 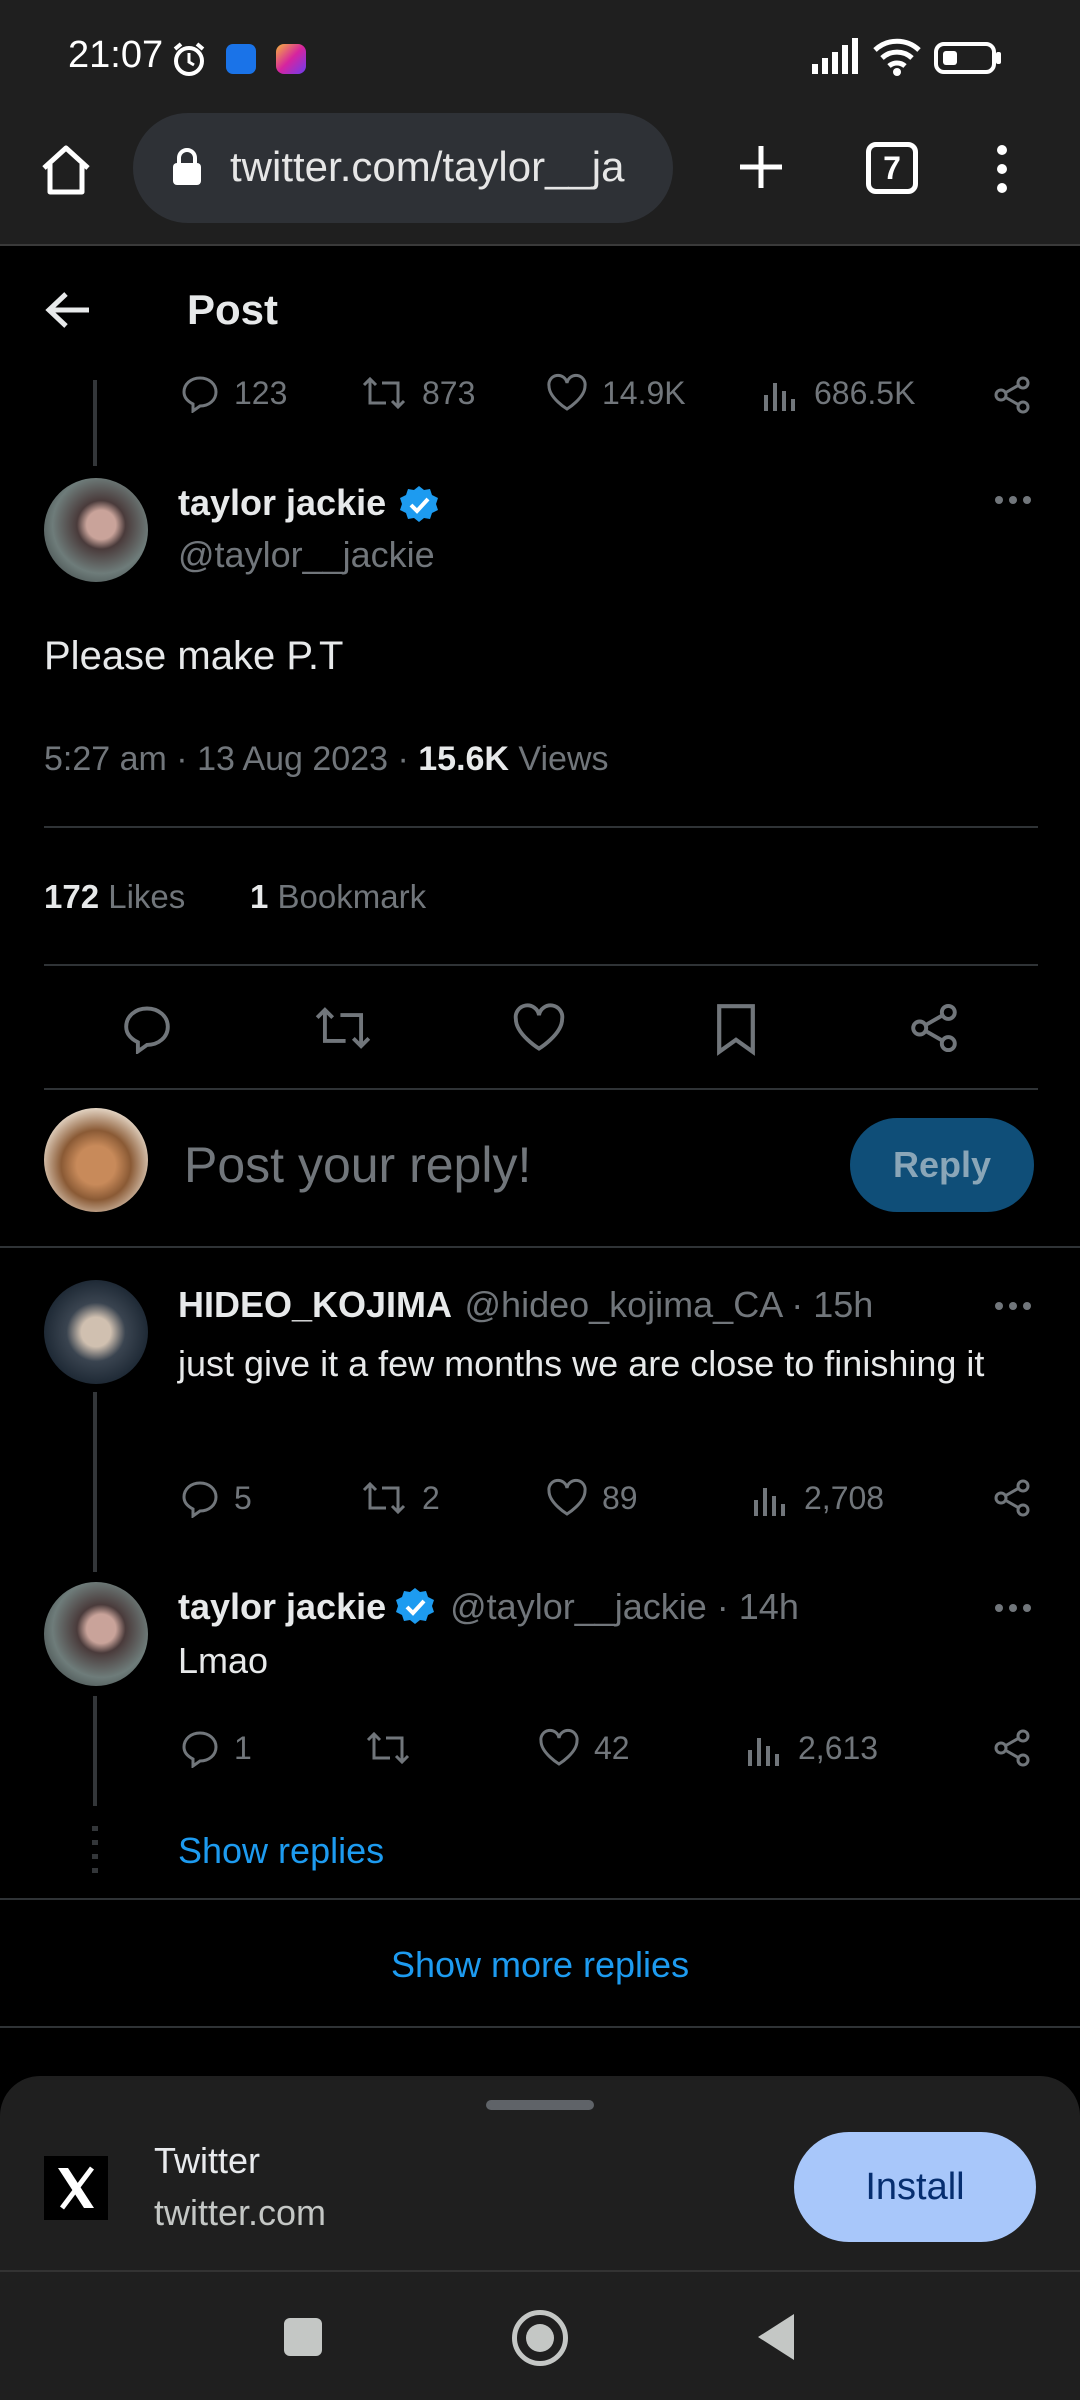 I want to click on browser-toolbar: twitter.com/taylor__ja 7, so click(x=540, y=178).